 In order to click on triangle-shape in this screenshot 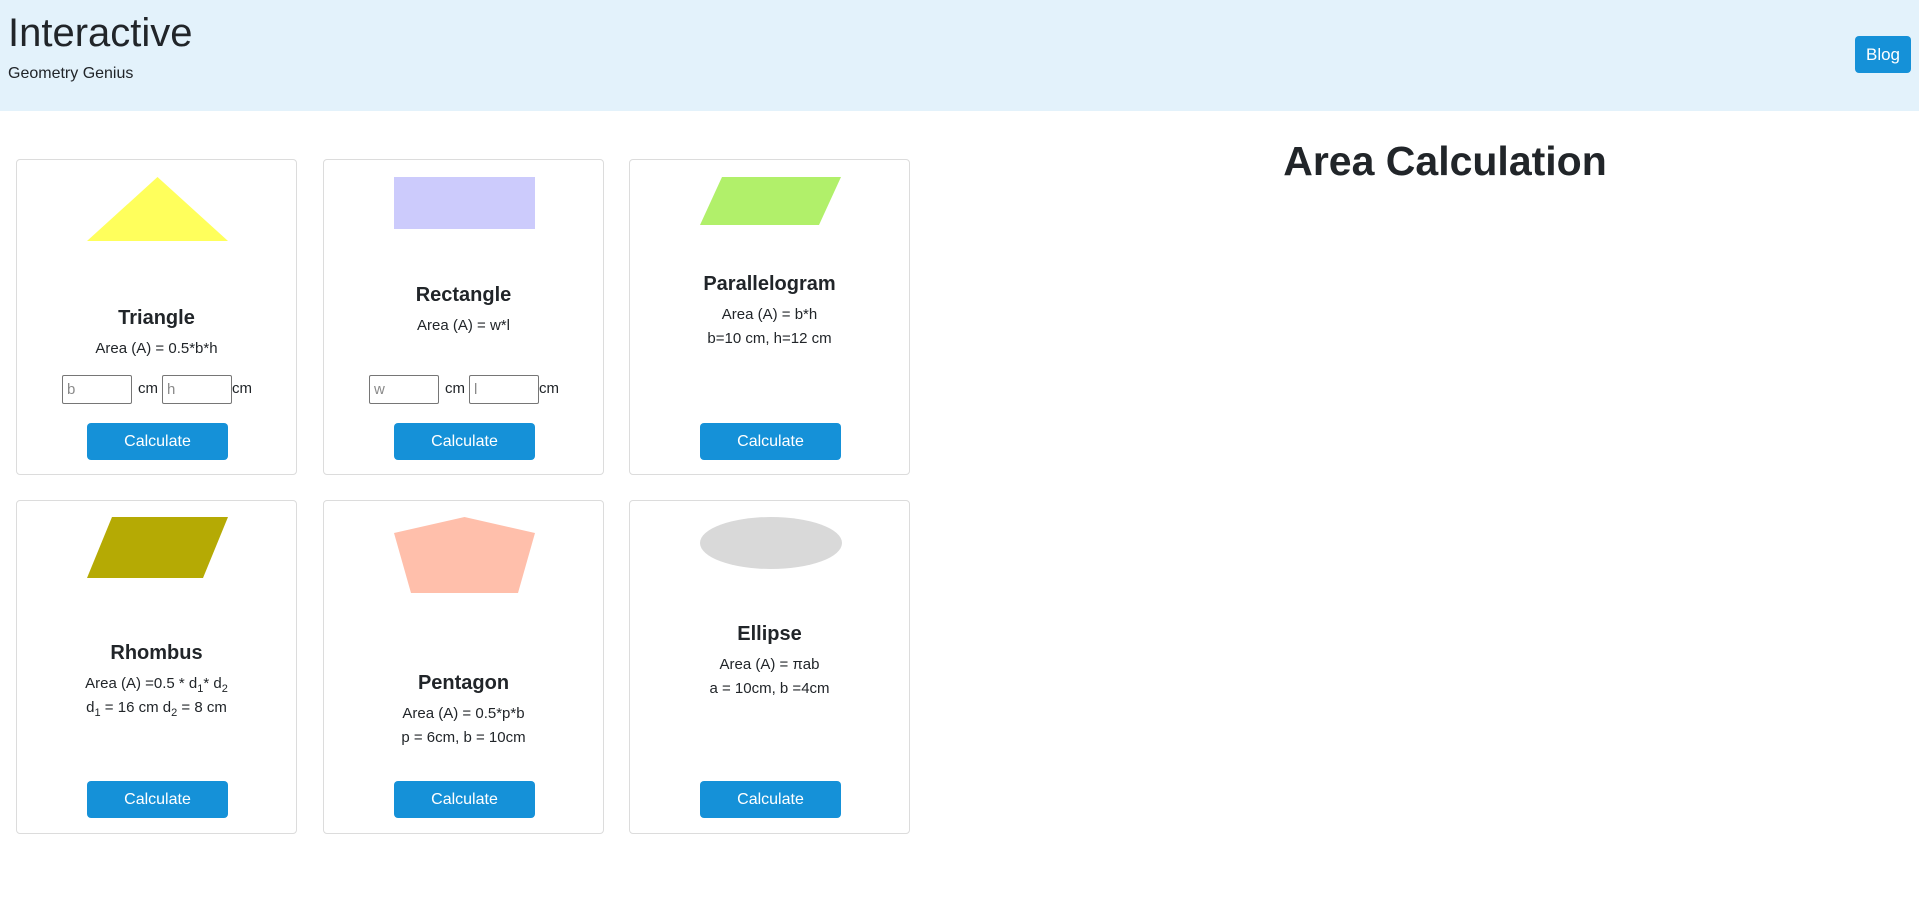, I will do `click(157, 209)`.